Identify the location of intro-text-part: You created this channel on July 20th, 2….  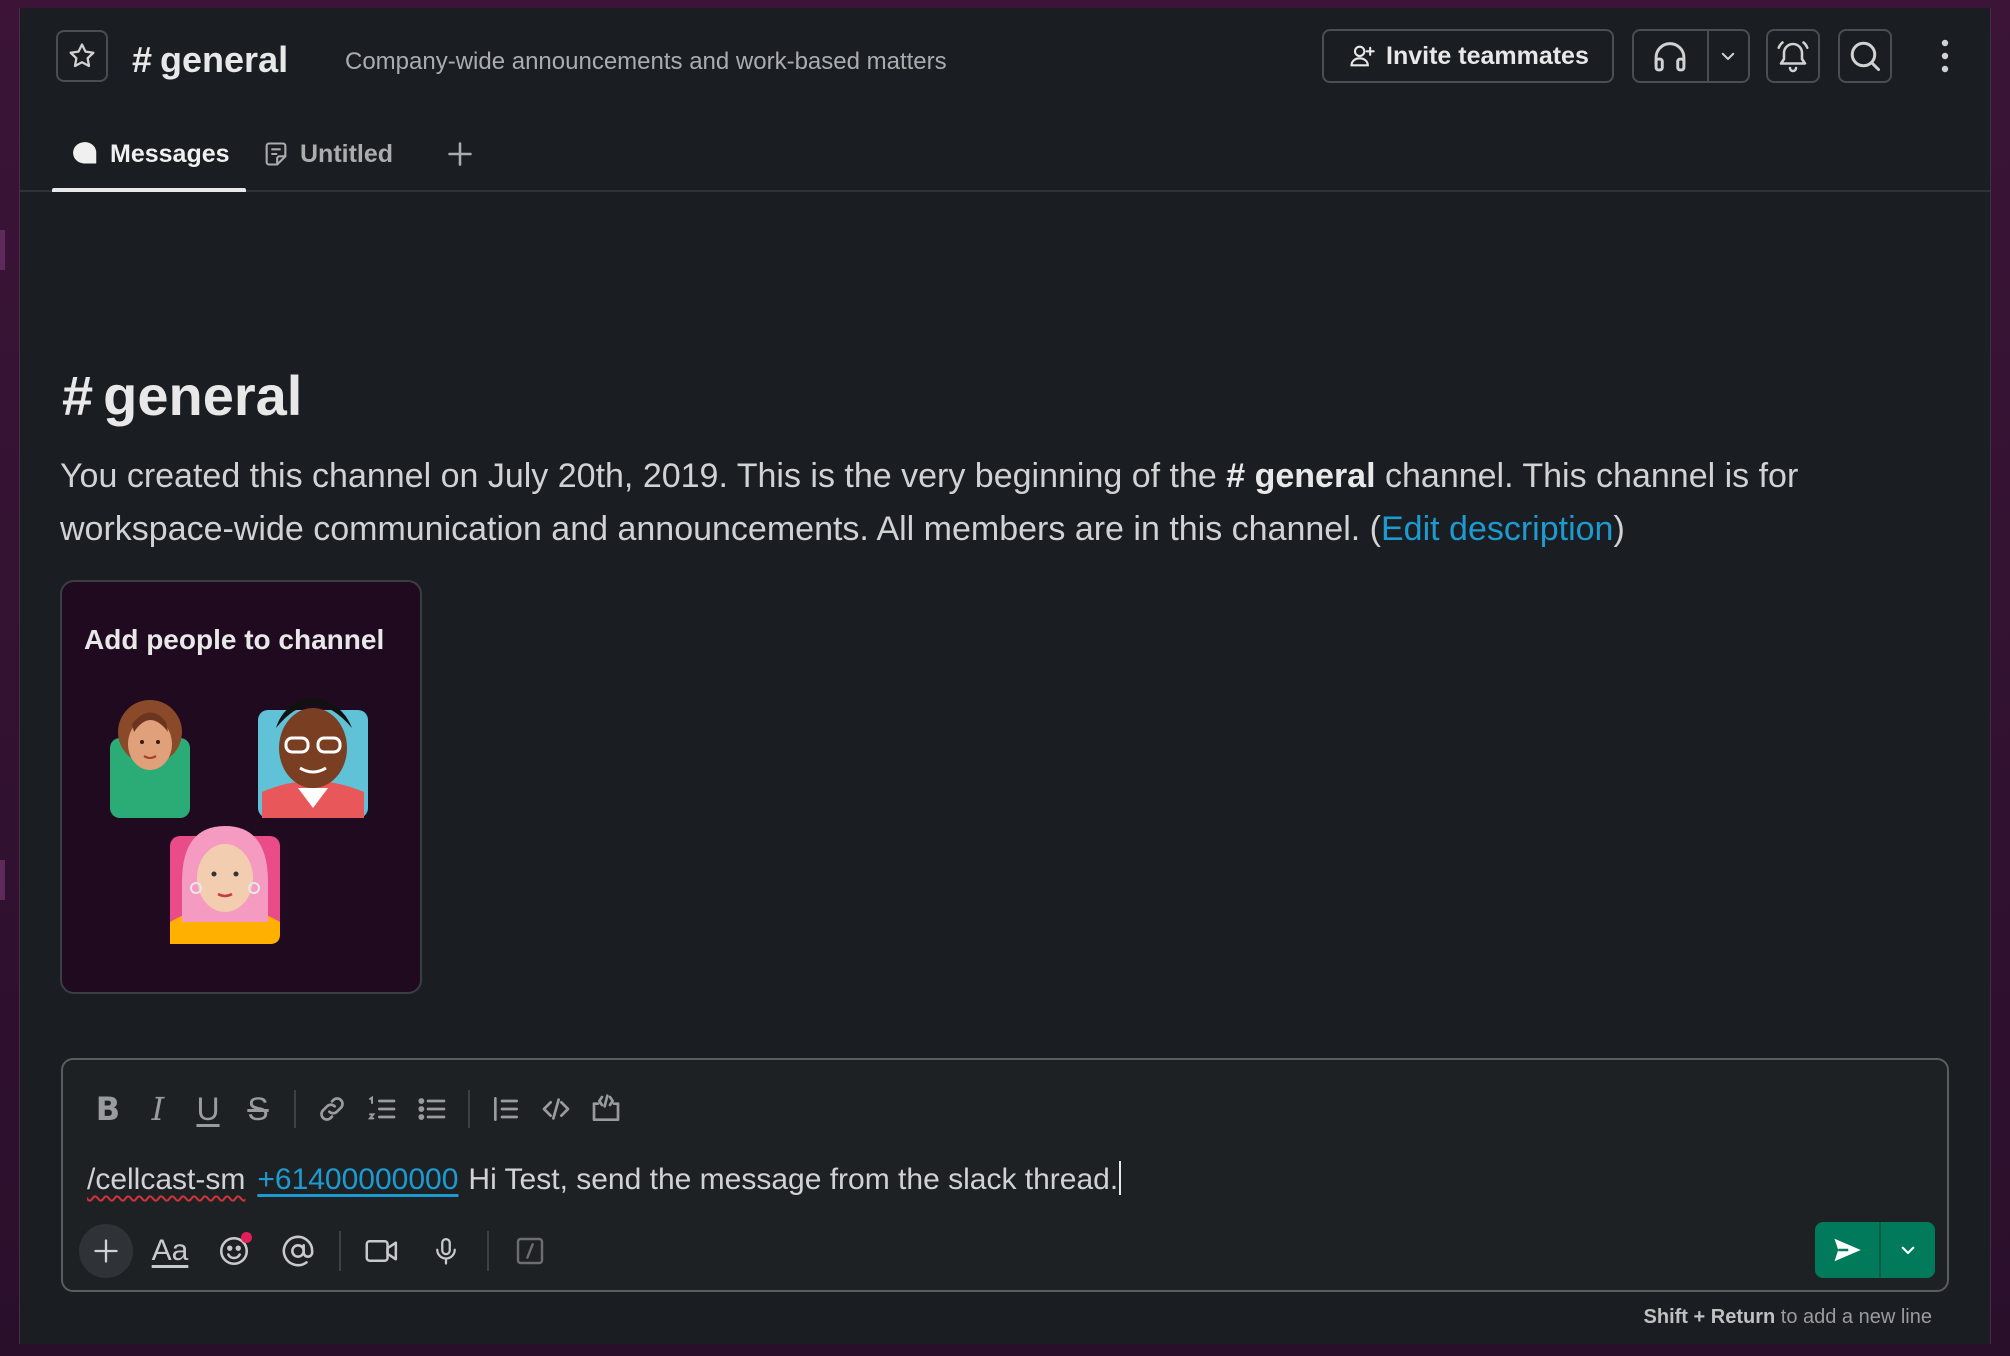
(638, 476).